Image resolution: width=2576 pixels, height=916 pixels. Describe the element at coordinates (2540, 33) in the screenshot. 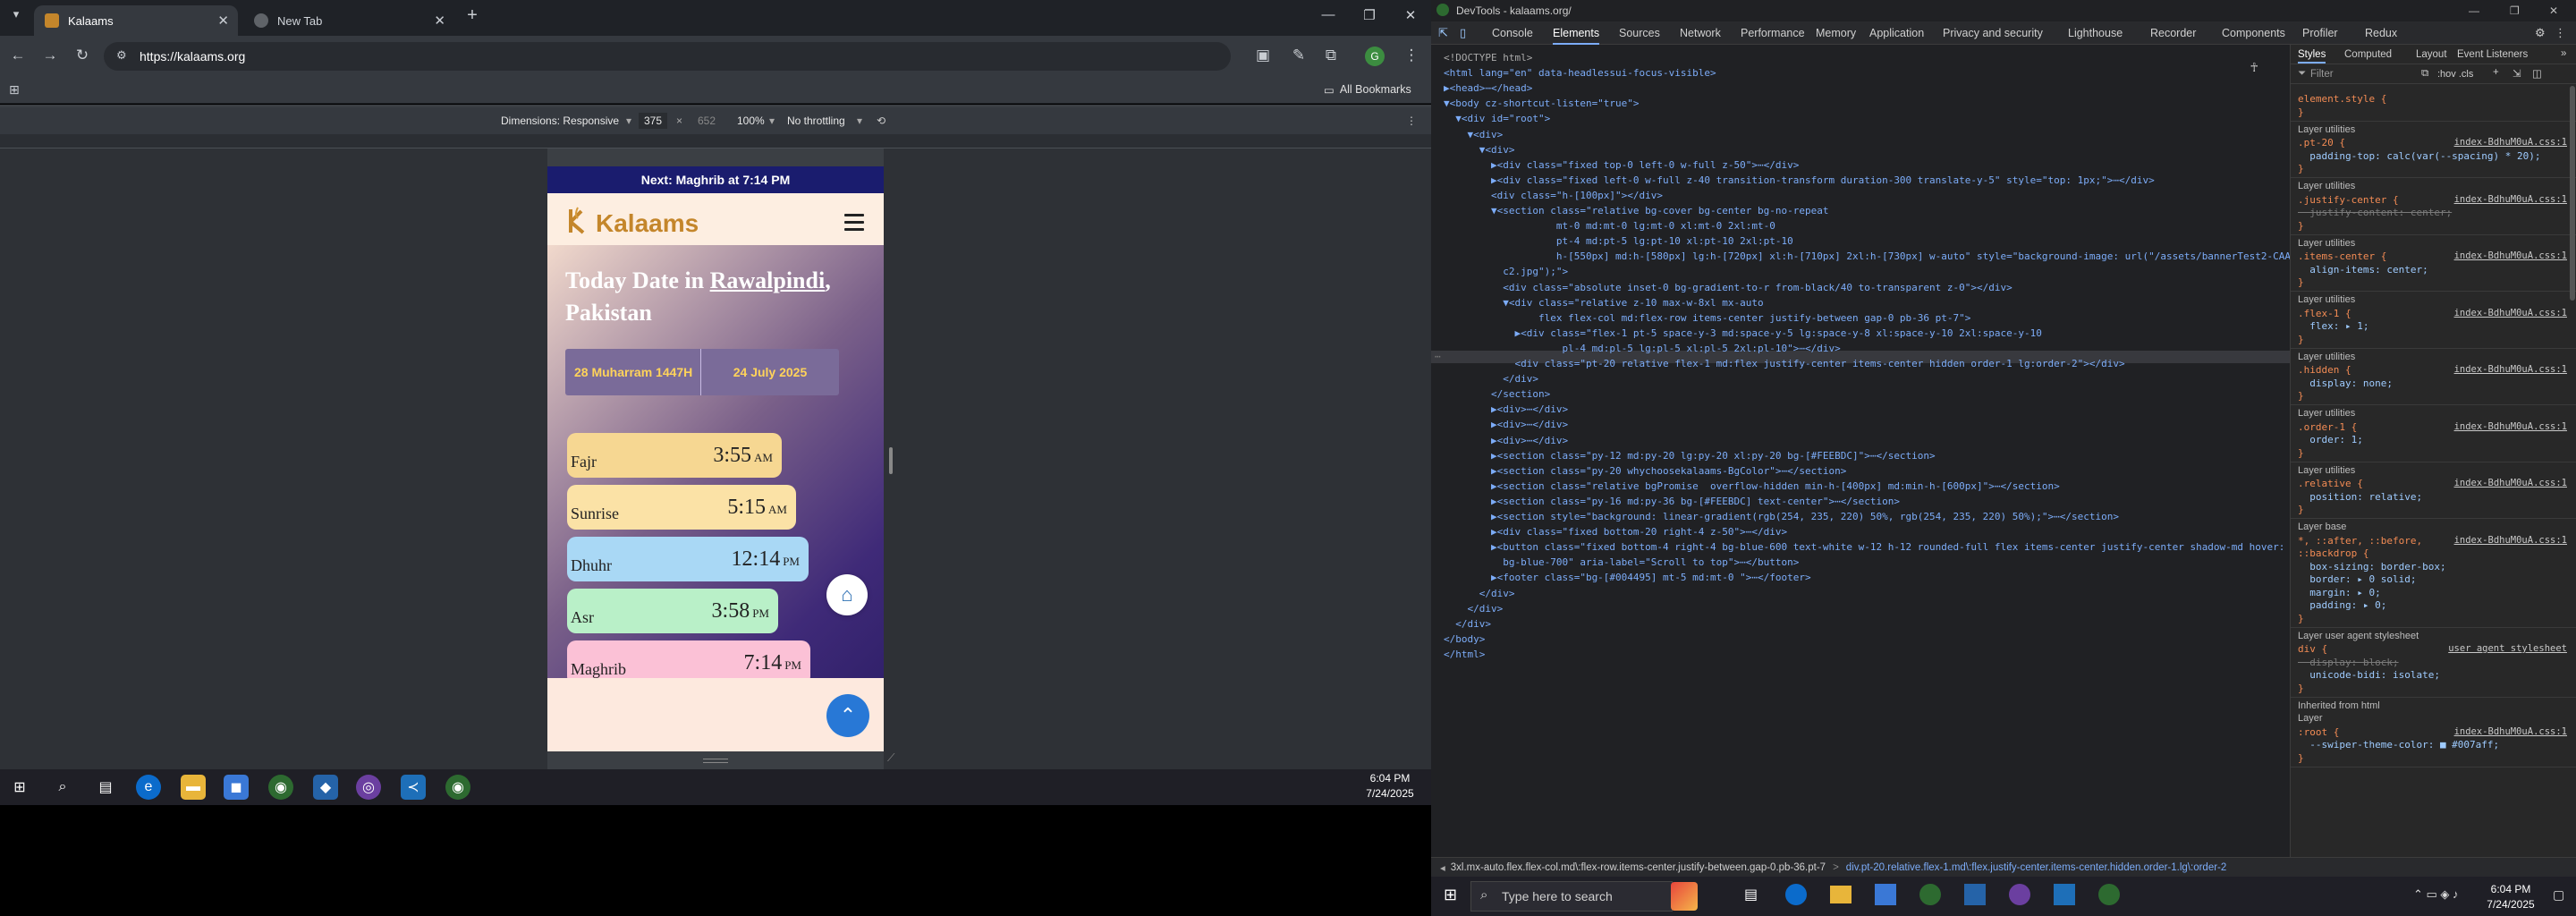

I see `settings-gear-icon: ⚙` at that location.